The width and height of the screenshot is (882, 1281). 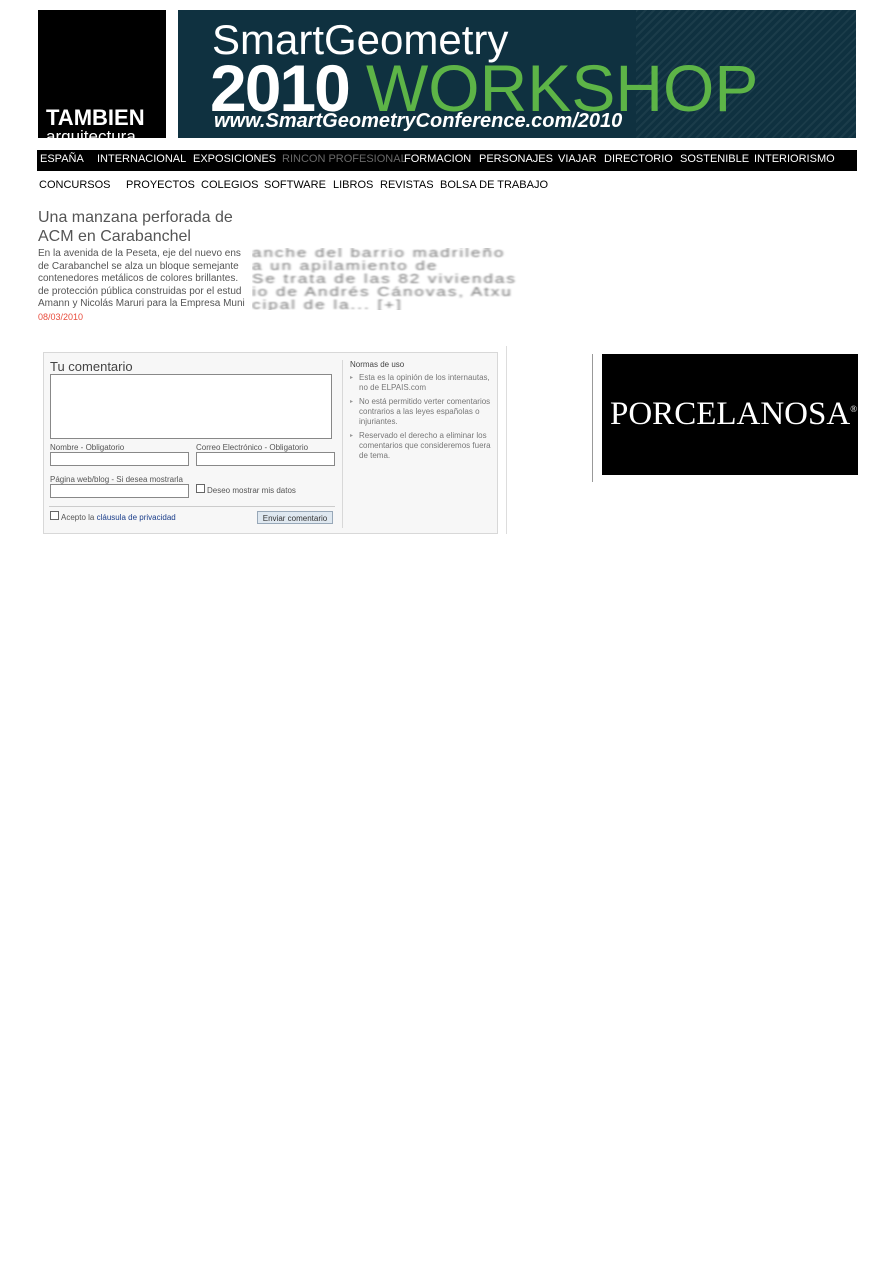 I want to click on nav-concursos: CONCURSOS, so click(x=75, y=185).